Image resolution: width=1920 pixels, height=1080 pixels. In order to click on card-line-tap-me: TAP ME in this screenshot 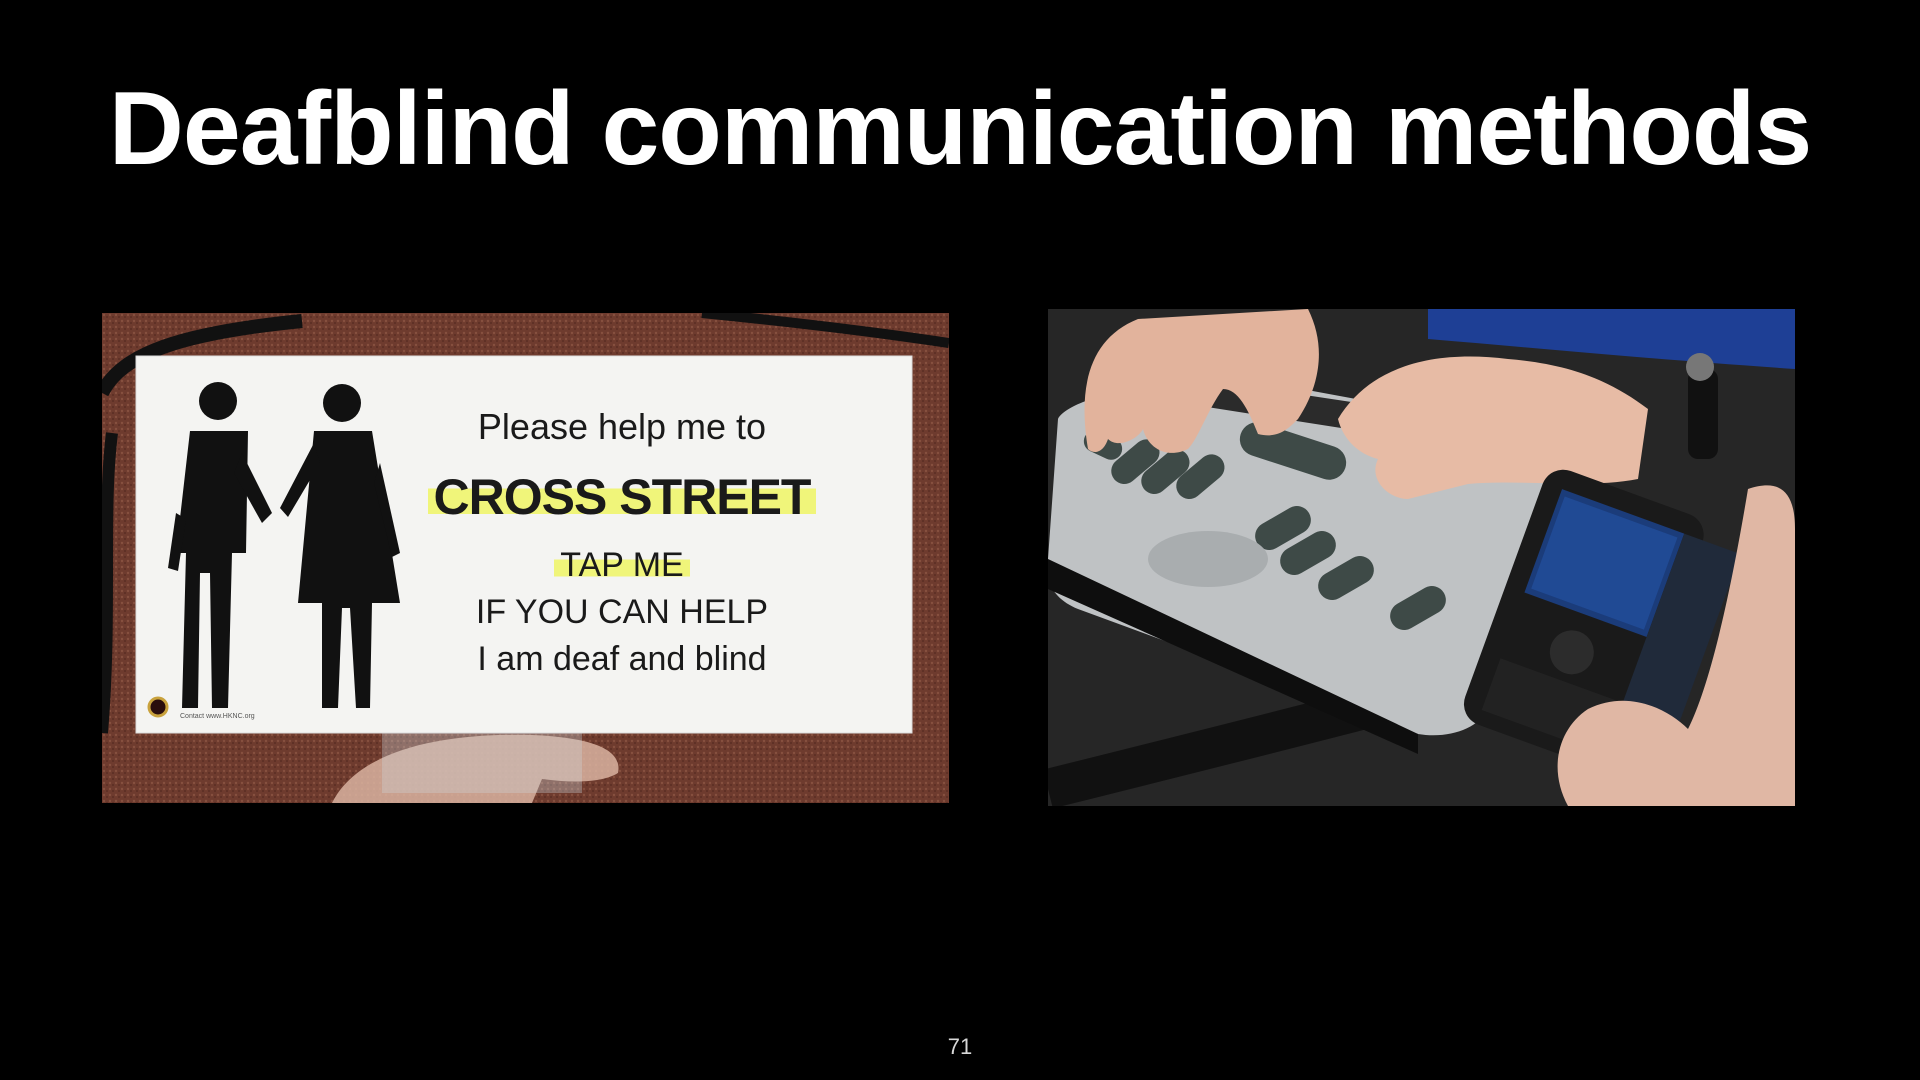, I will do `click(622, 565)`.